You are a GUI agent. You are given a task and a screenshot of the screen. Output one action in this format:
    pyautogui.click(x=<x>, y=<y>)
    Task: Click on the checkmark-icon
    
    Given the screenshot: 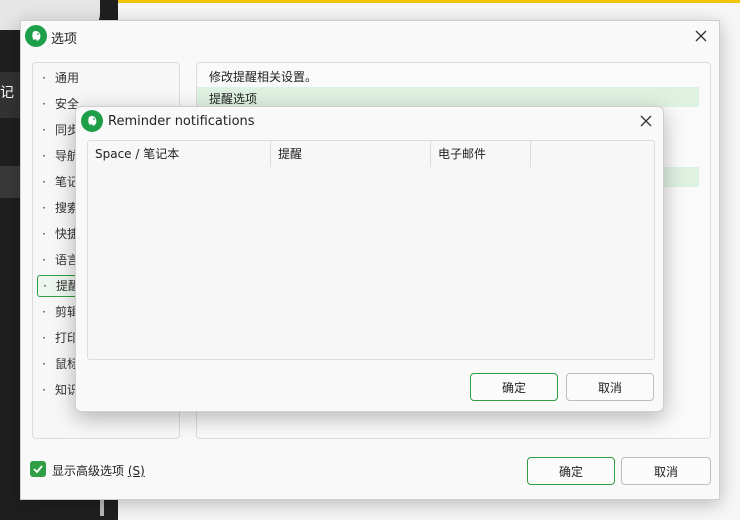 What is the action you would take?
    pyautogui.click(x=38, y=469)
    